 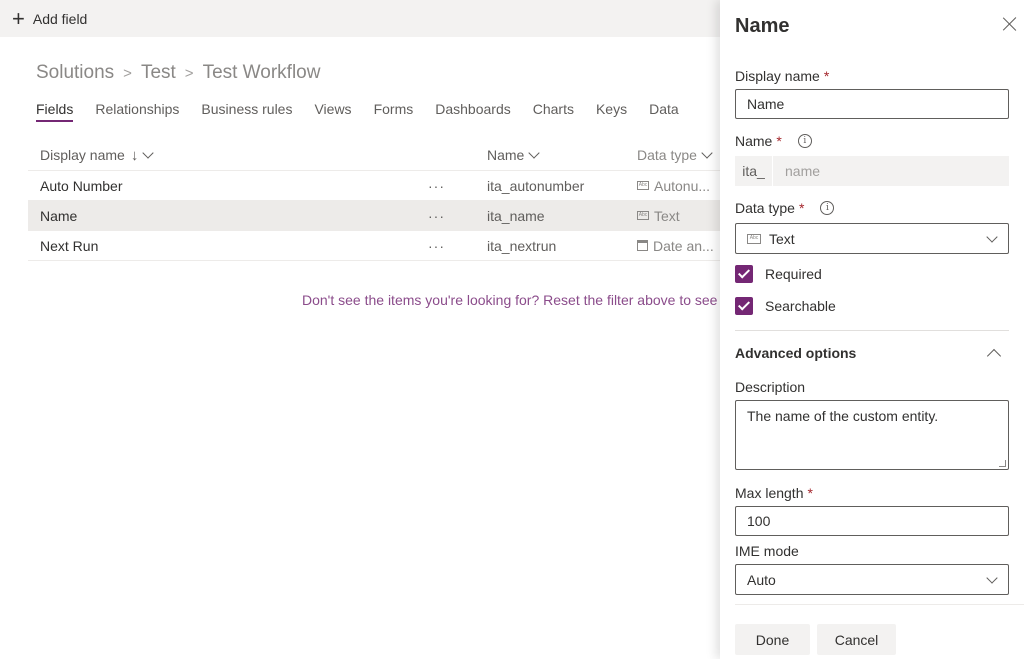 What do you see at coordinates (667, 155) in the screenshot?
I see `column-header-label: Data type` at bounding box center [667, 155].